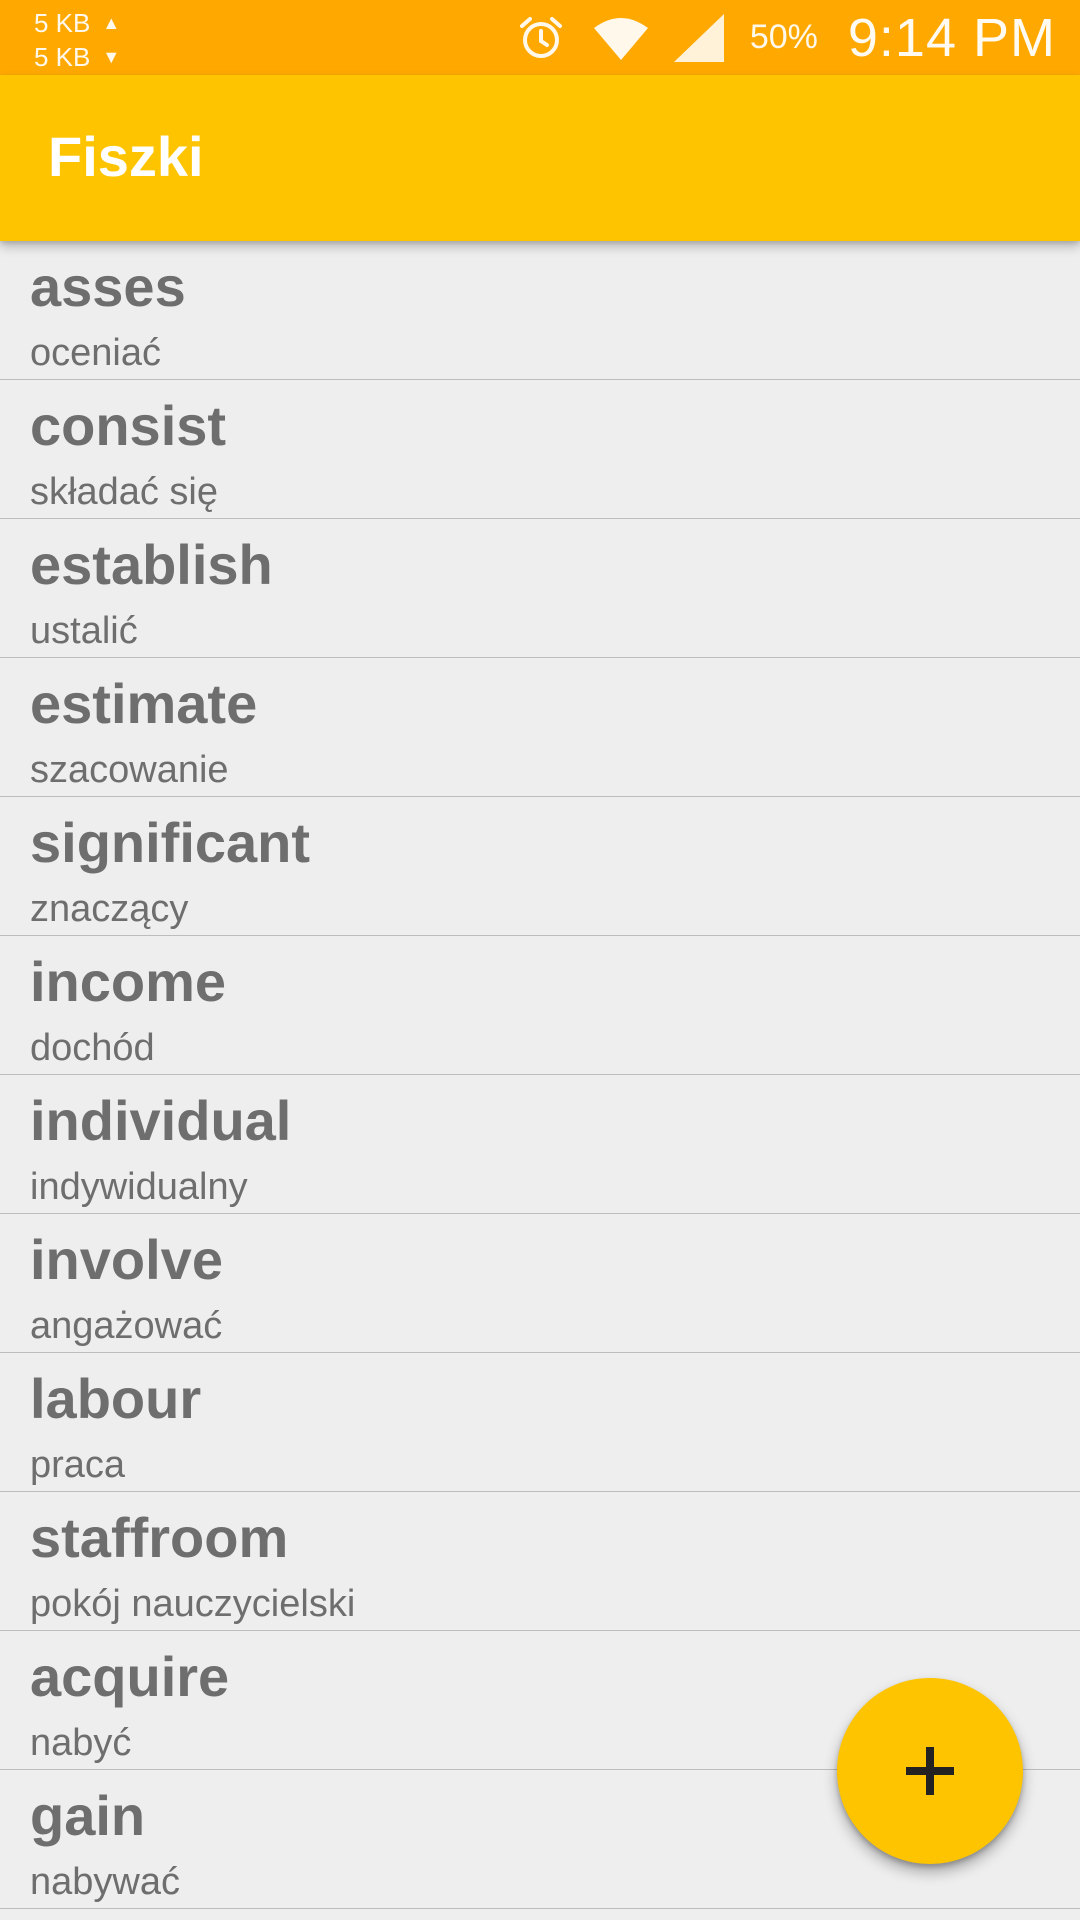  I want to click on status-bar: 5 KB ▲ 5 KB ▼ 50% 9:14 PM, so click(540, 37).